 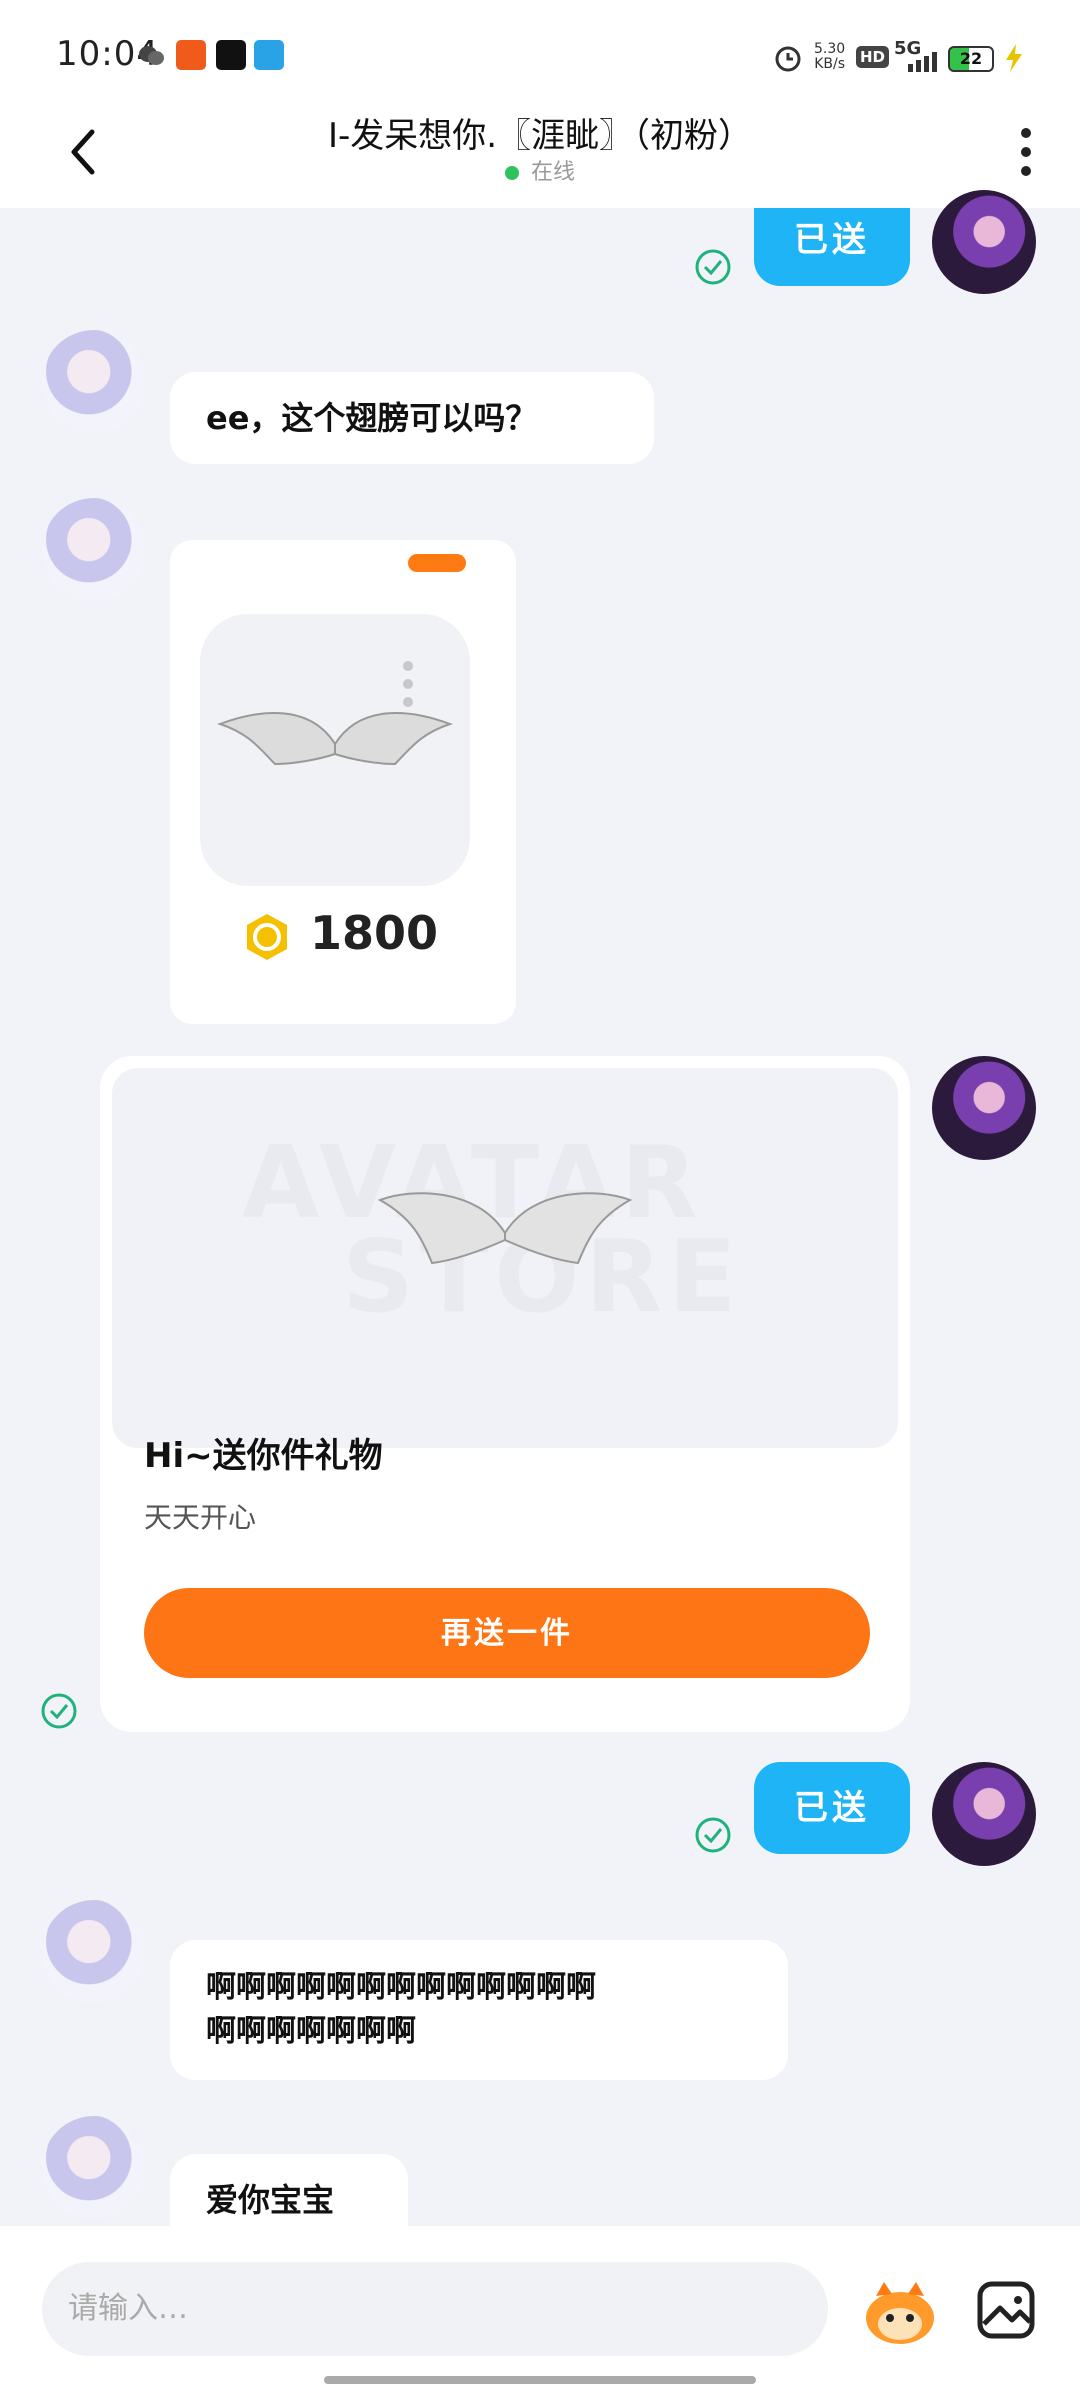 I want to click on image-icon, so click(x=1006, y=2310).